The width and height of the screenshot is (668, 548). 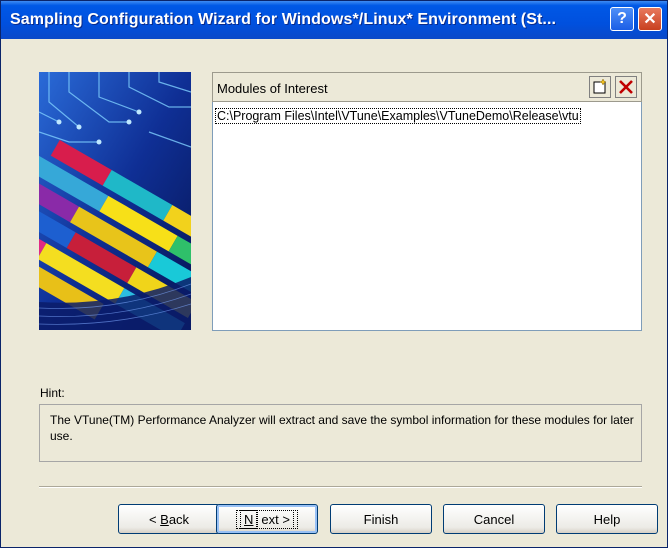 I want to click on finish-button: Finish, so click(x=381, y=519).